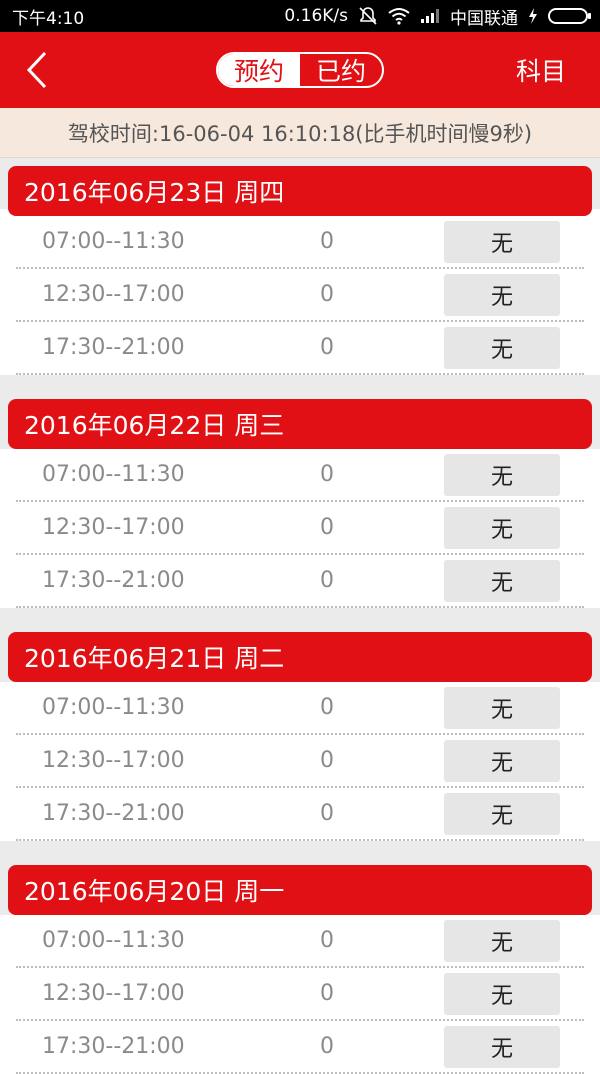 The height and width of the screenshot is (1074, 600). What do you see at coordinates (316, 16) in the screenshot?
I see `network-speed: 0.16K/s` at bounding box center [316, 16].